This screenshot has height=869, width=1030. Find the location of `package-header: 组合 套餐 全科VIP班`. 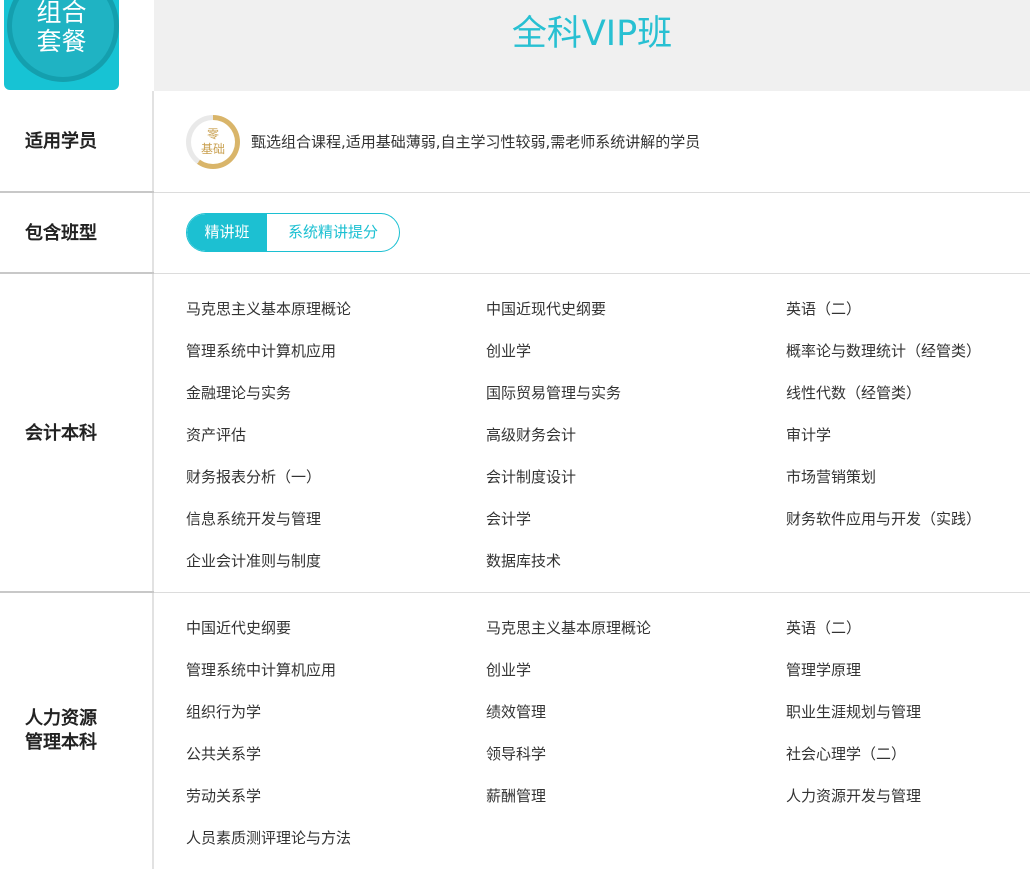

package-header: 组合 套餐 全科VIP班 is located at coordinates (515, 45).